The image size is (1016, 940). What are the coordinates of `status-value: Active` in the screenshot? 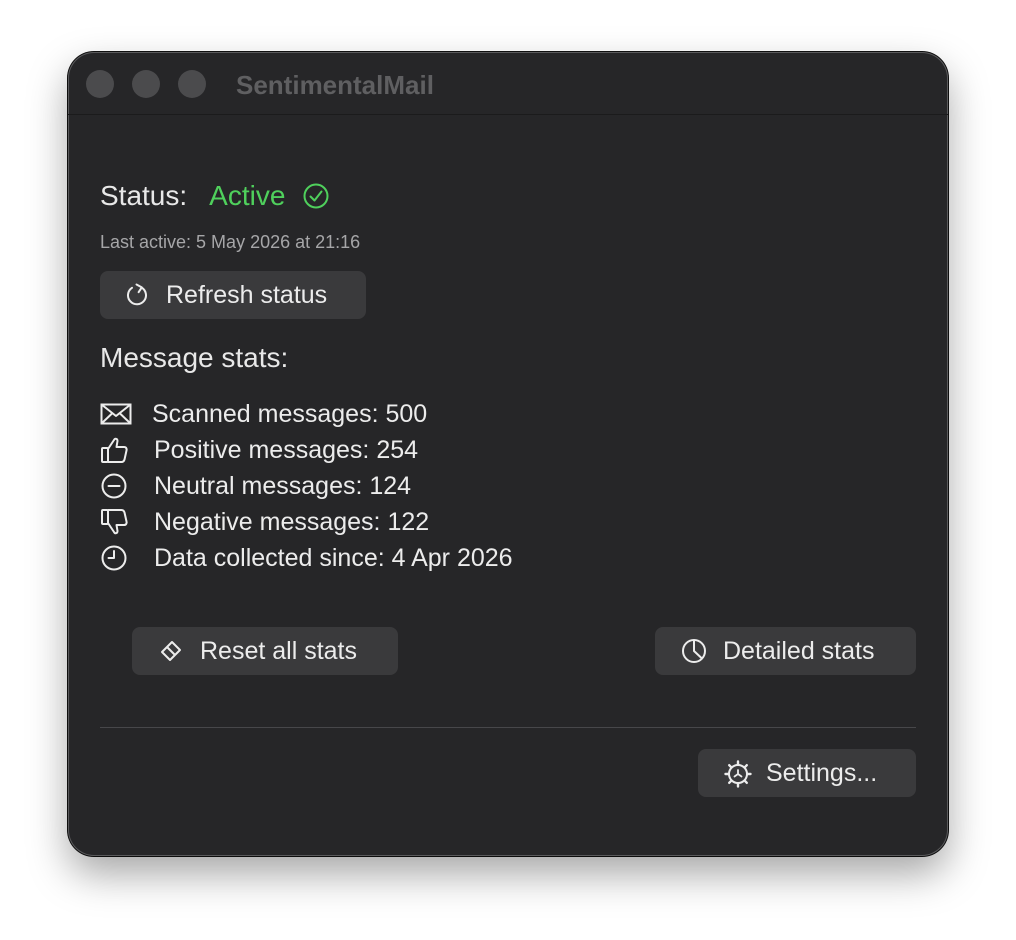 It's located at (247, 195).